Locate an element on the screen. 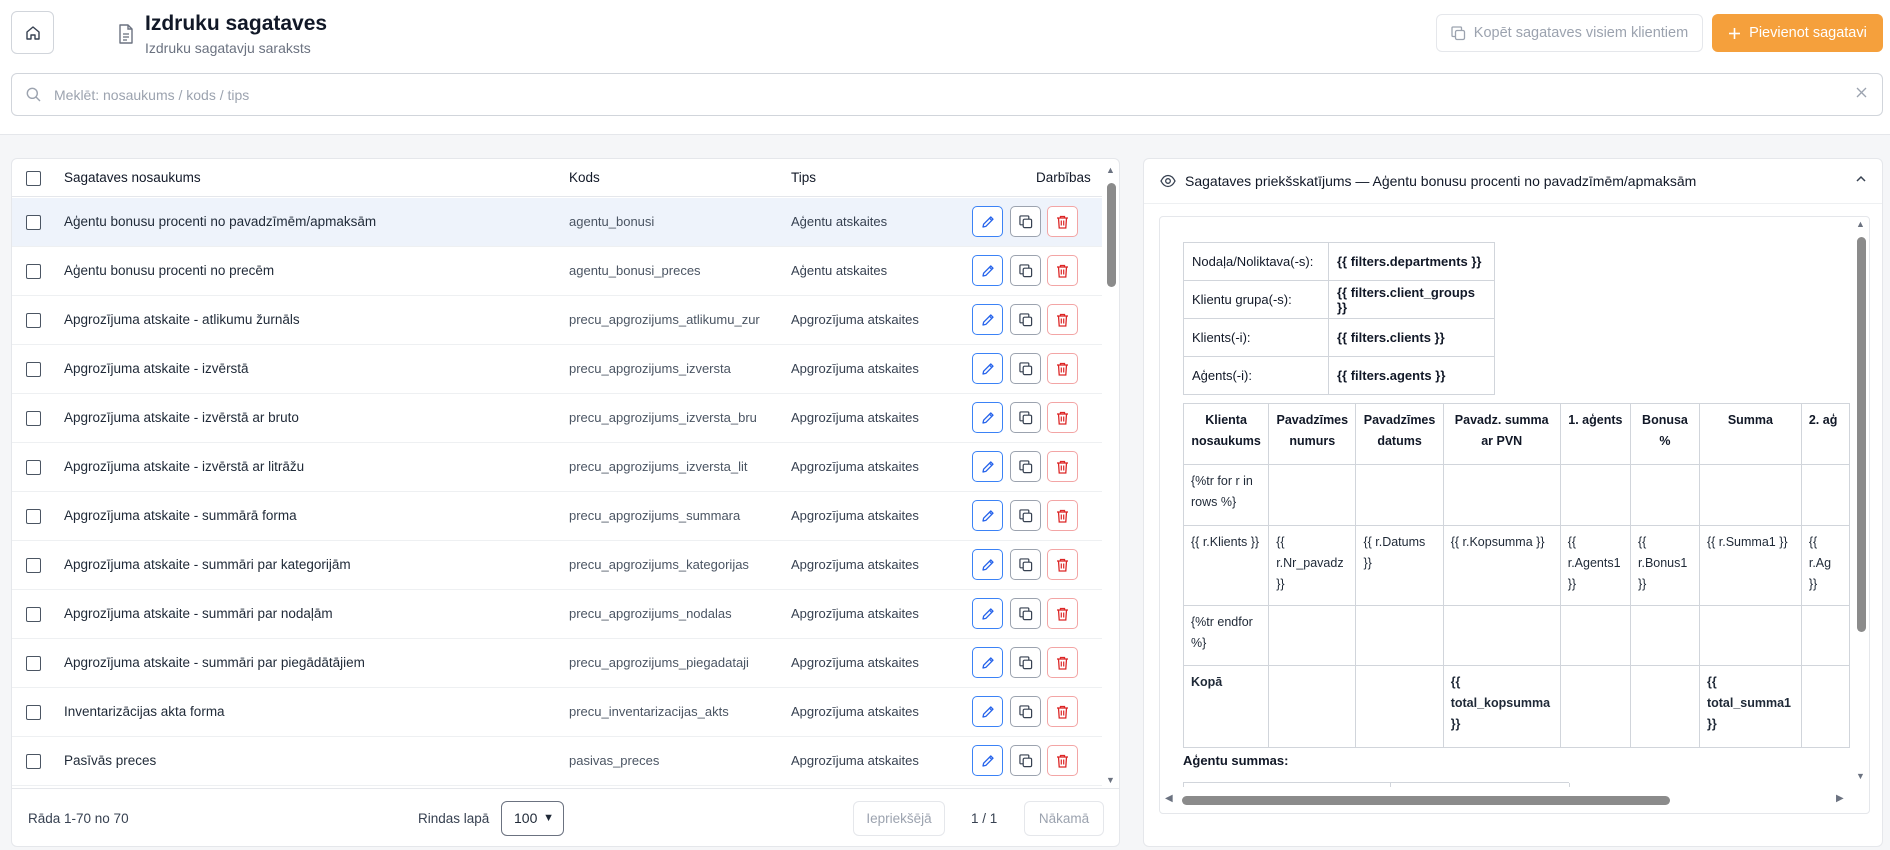 The image size is (1890, 850). preview-vertical-scrollbar: ▲ ▼ is located at coordinates (1861, 502).